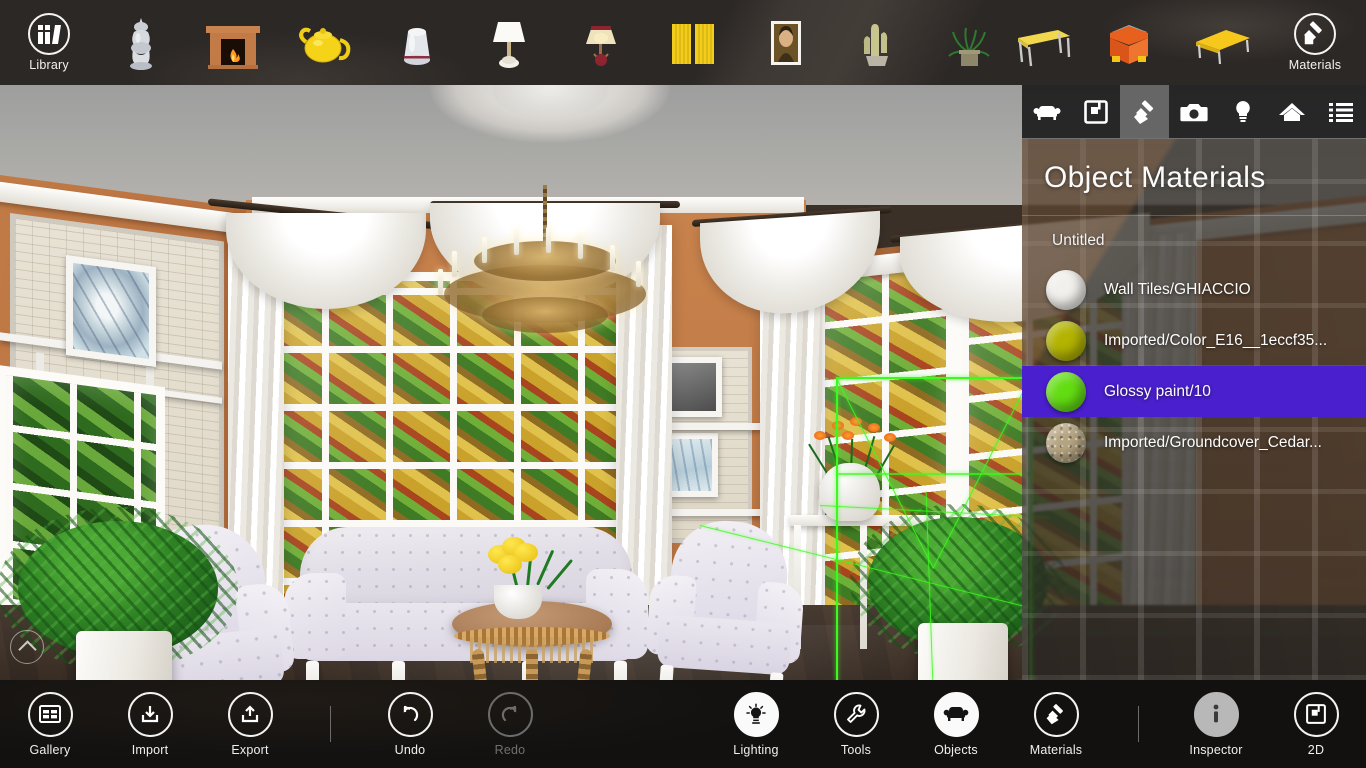 This screenshot has width=1366, height=768. I want to click on tab-home, so click(1292, 111).